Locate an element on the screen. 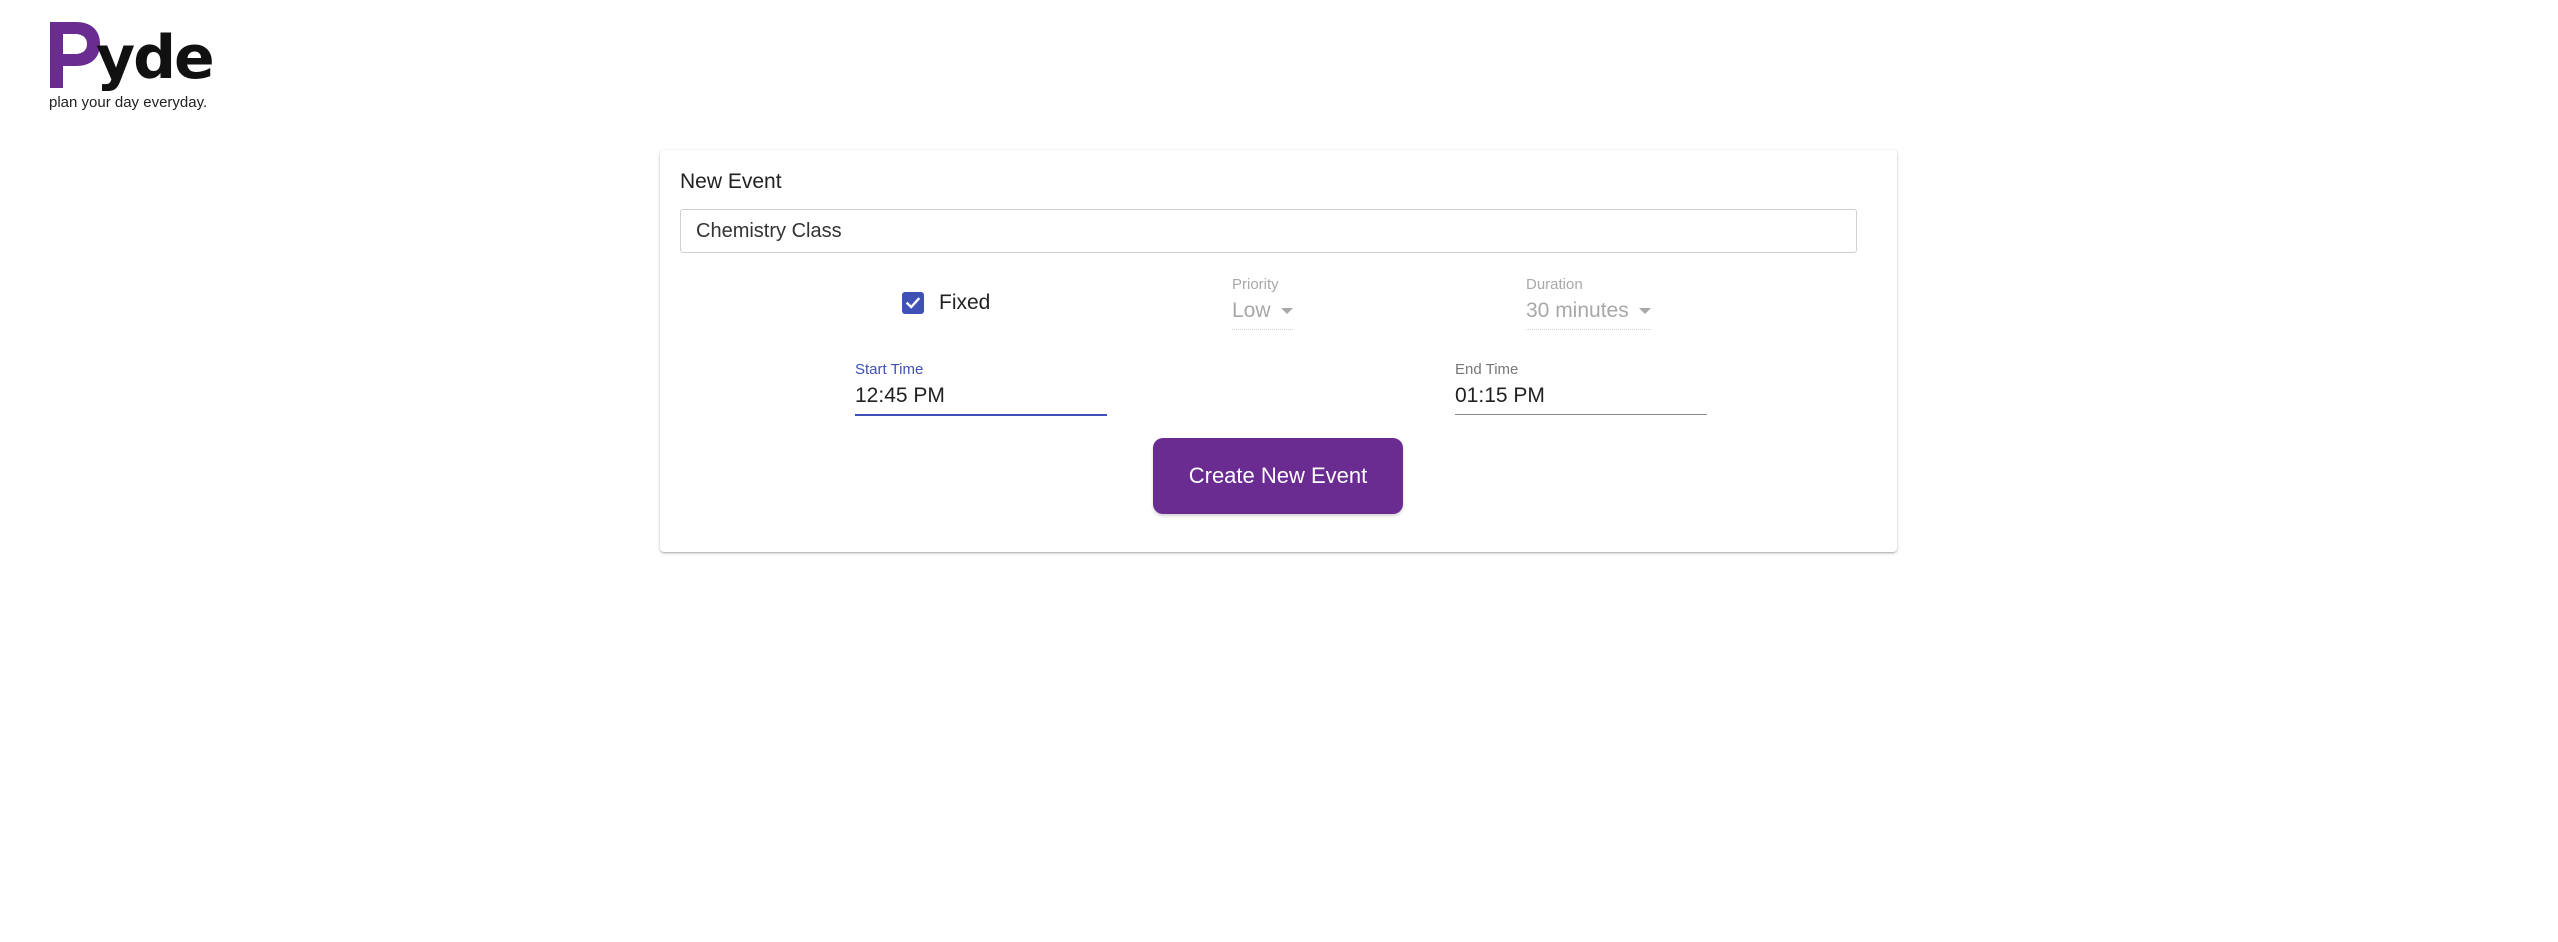 This screenshot has width=2558, height=942. start-time-label: Start Time is located at coordinates (889, 369).